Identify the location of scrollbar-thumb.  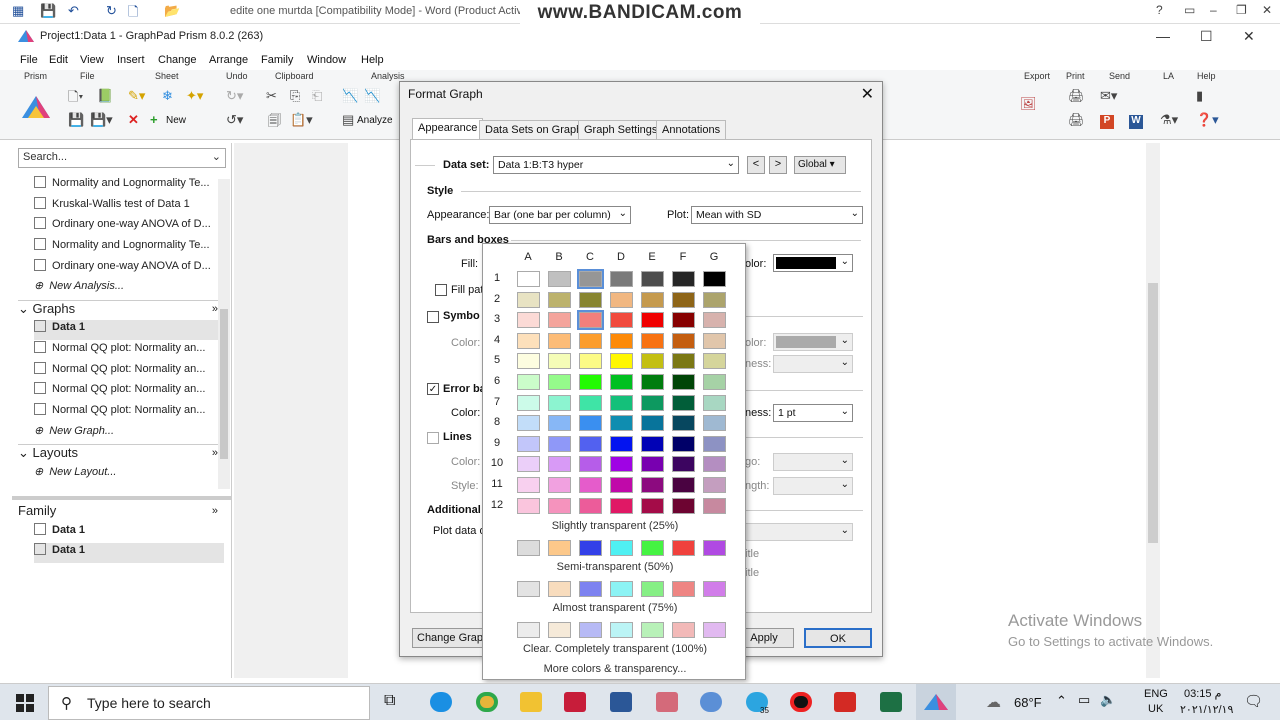
(1153, 413).